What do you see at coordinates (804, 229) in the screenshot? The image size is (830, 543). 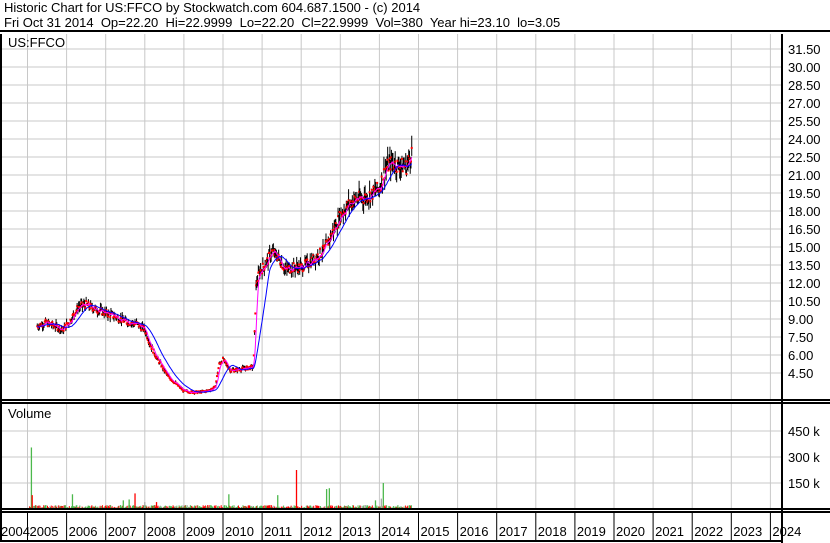 I see `price-tick-label: 16.50` at bounding box center [804, 229].